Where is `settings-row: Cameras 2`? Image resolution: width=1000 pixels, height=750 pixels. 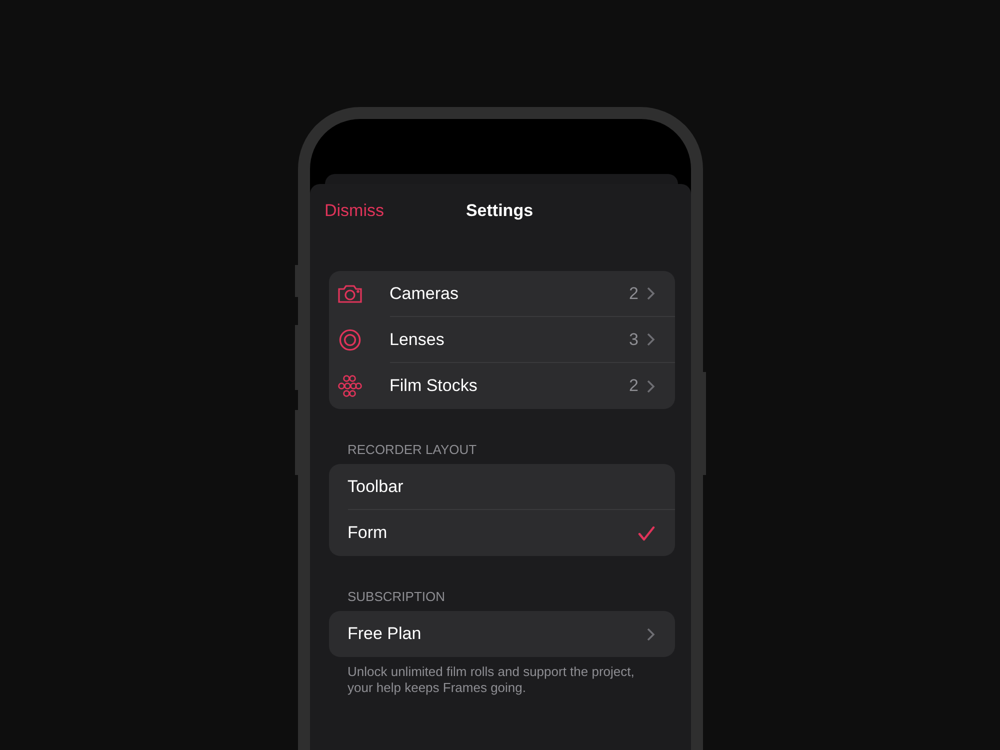 settings-row: Cameras 2 is located at coordinates (532, 294).